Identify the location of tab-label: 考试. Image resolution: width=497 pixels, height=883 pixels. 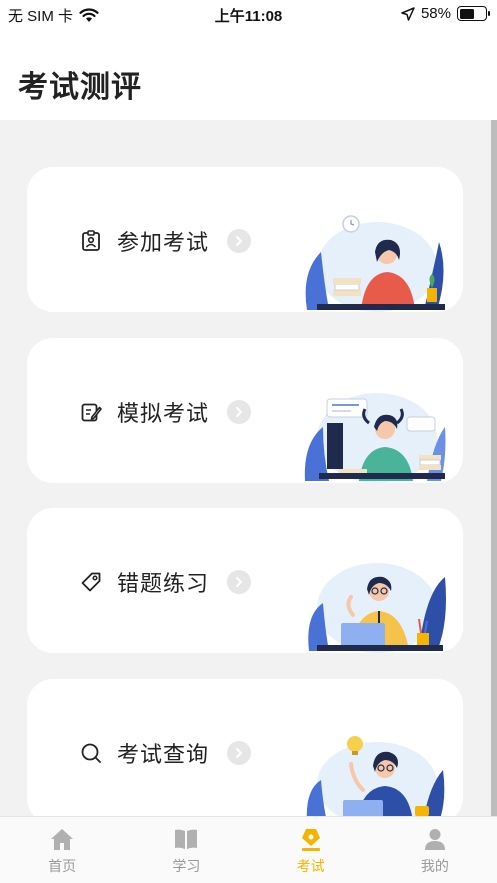
(310, 867).